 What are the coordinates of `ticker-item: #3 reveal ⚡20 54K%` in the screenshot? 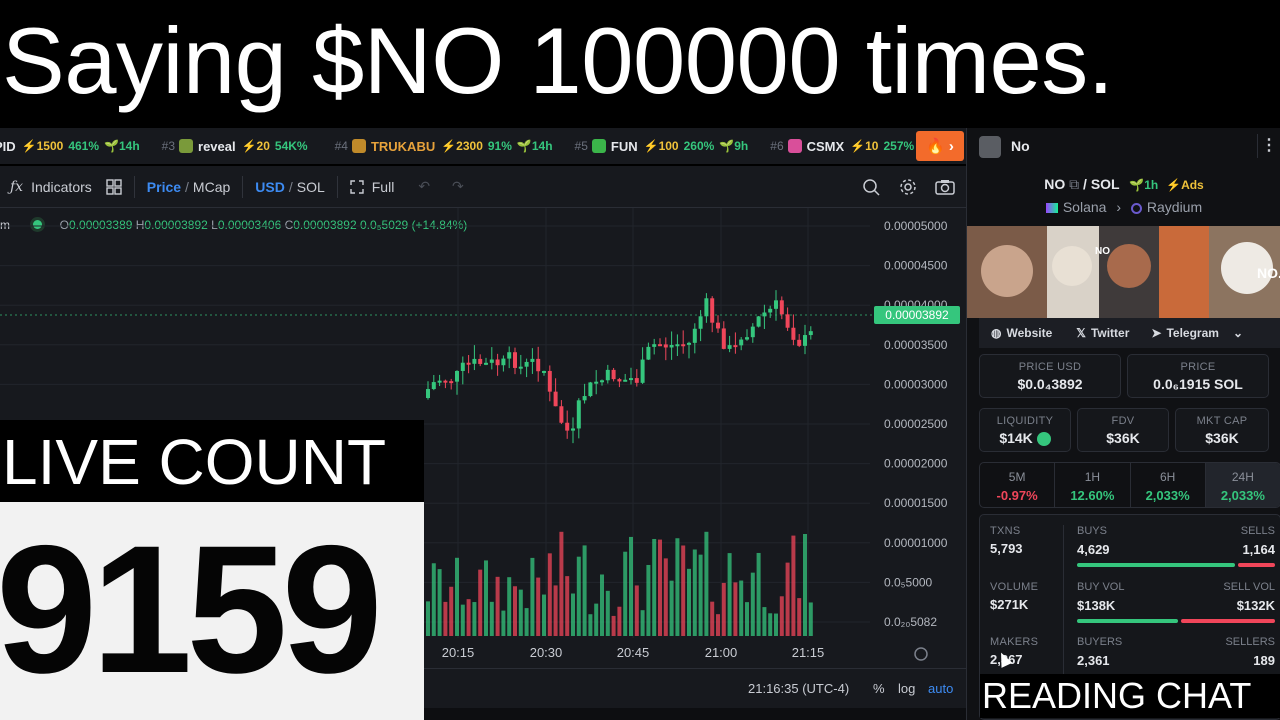 It's located at (237, 146).